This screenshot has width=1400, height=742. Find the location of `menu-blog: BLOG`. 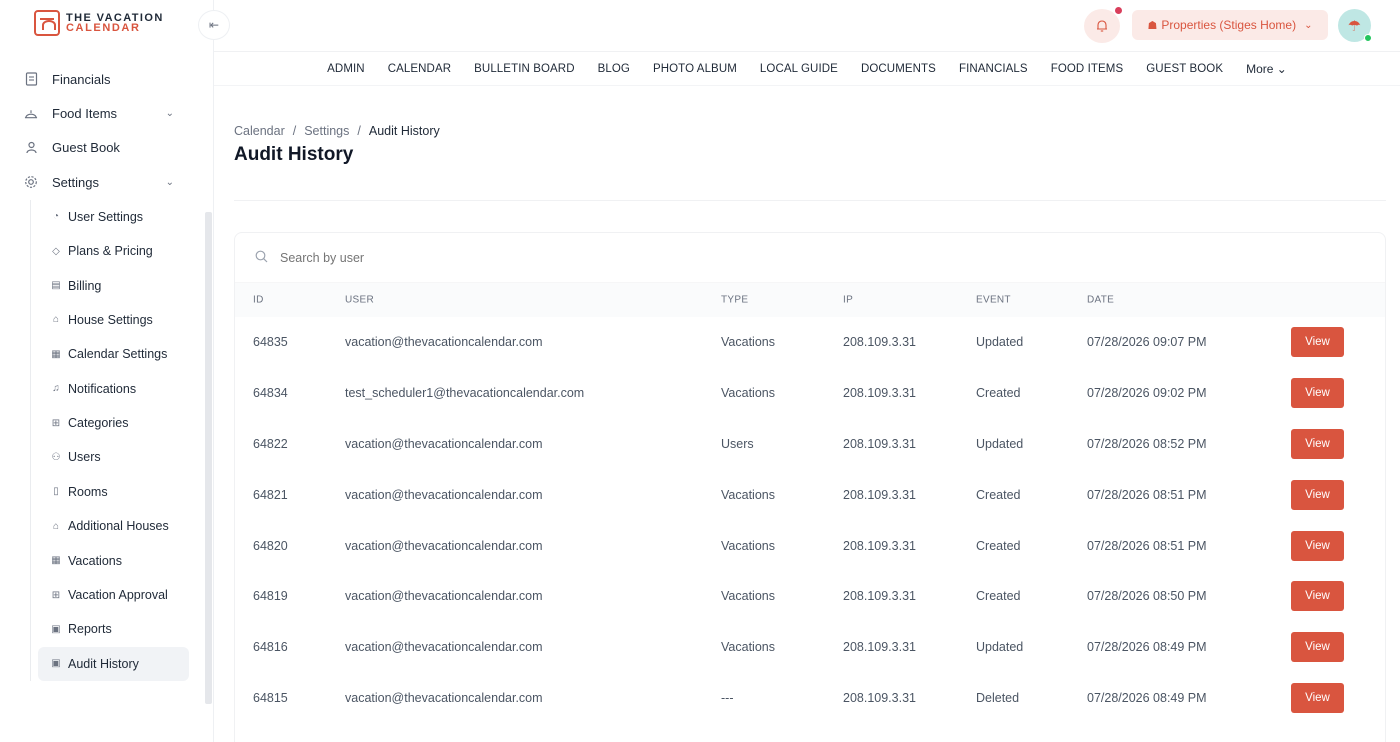

menu-blog: BLOG is located at coordinates (614, 69).